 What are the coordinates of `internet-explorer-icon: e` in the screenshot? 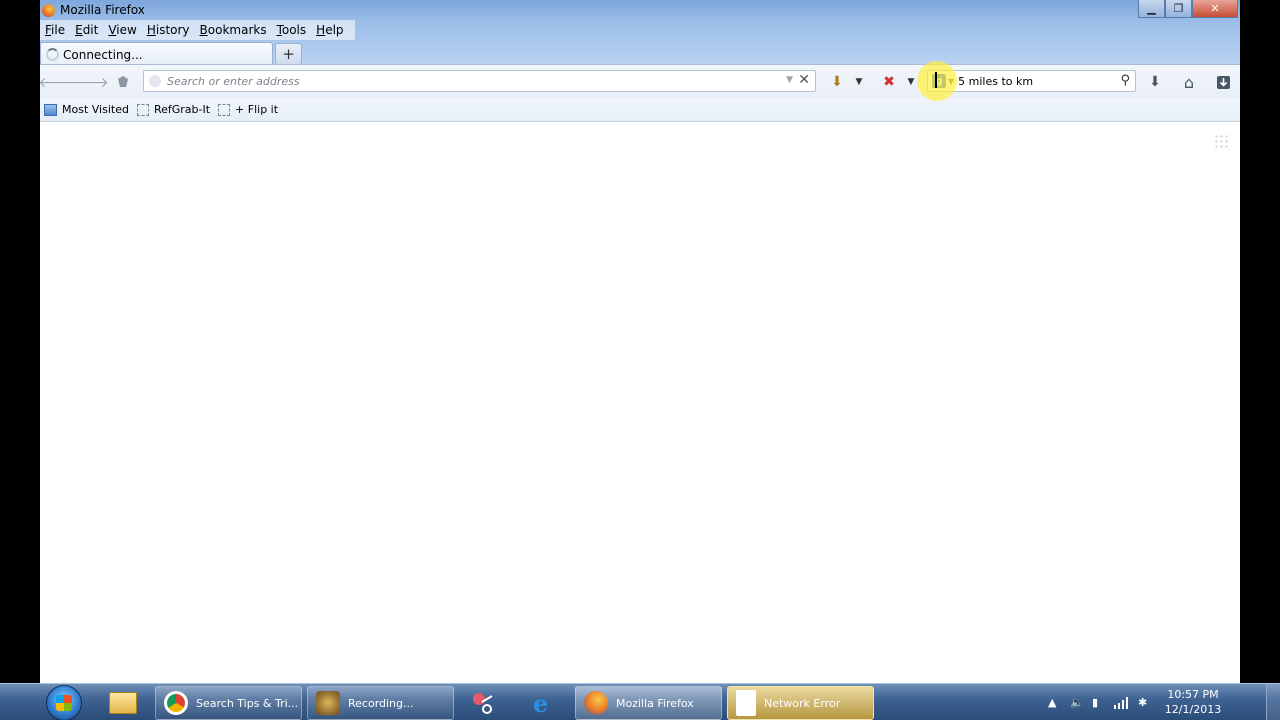 It's located at (540, 703).